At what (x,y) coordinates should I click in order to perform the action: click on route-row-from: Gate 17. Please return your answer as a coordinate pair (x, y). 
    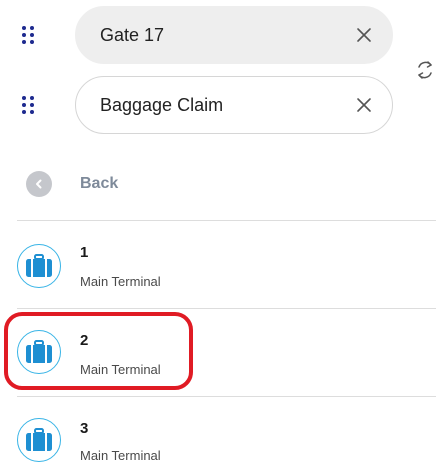
    Looking at the image, I should click on (200, 36).